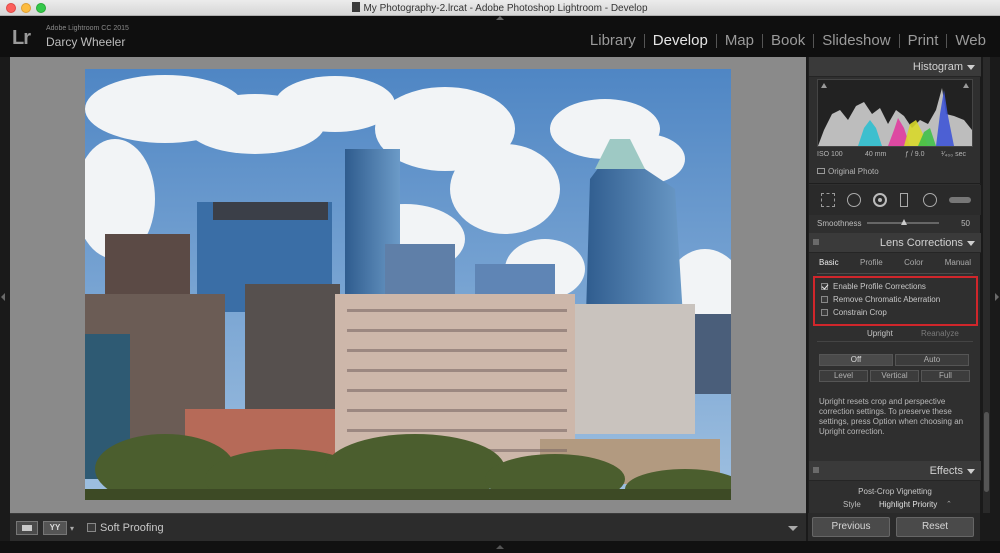 The image size is (1000, 553). I want to click on radial-filter-icon, so click(930, 200).